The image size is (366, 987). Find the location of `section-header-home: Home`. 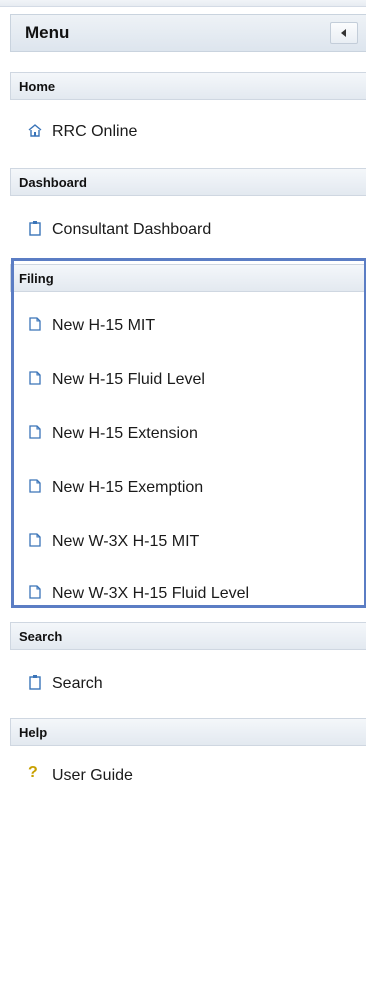

section-header-home: Home is located at coordinates (188, 86).